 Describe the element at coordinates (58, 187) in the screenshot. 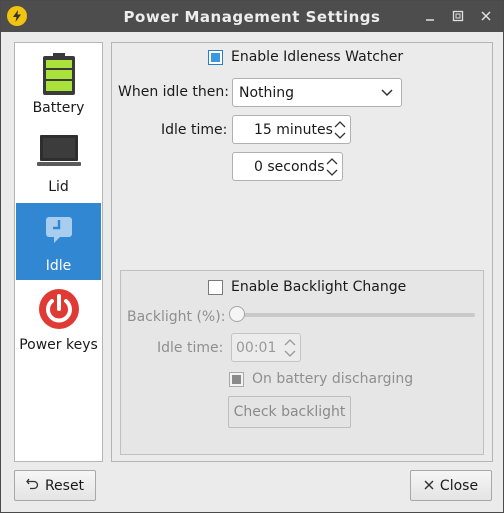

I see `sidebar-item-label: Lid` at that location.